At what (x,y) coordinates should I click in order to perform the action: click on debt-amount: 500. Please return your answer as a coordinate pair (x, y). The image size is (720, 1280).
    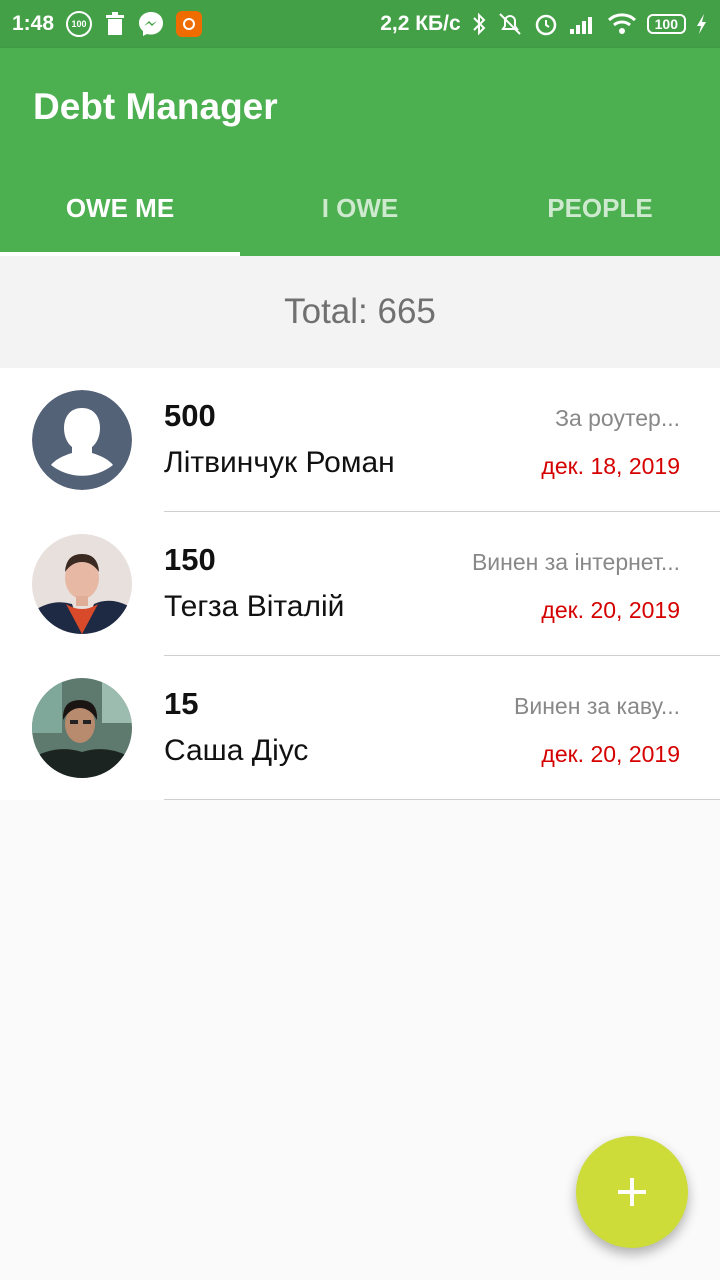
    Looking at the image, I should click on (190, 415).